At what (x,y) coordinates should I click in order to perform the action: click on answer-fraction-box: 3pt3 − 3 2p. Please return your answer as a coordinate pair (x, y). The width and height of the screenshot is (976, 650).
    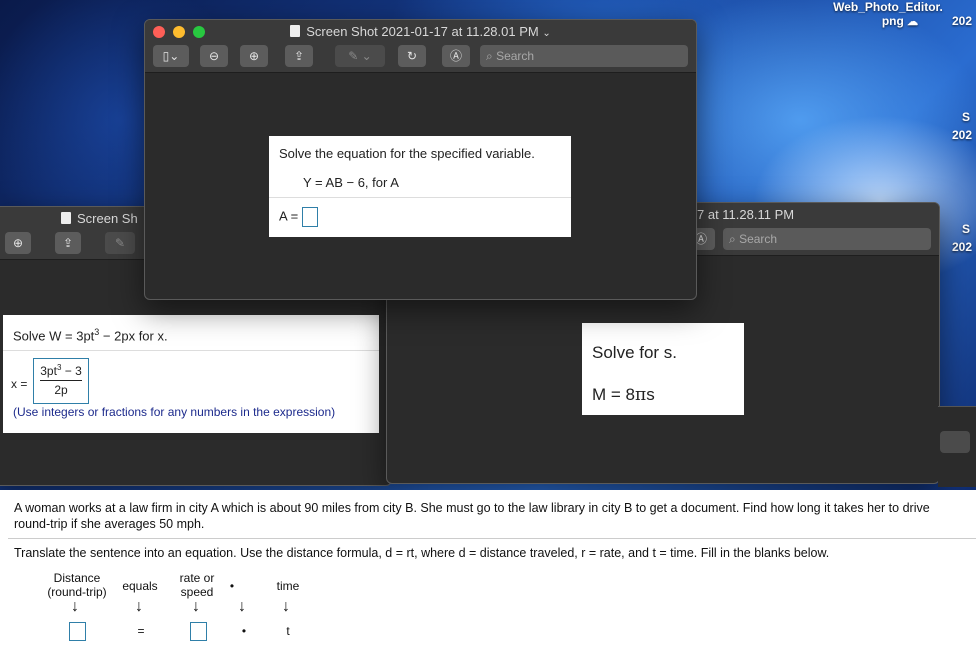
    Looking at the image, I should click on (61, 381).